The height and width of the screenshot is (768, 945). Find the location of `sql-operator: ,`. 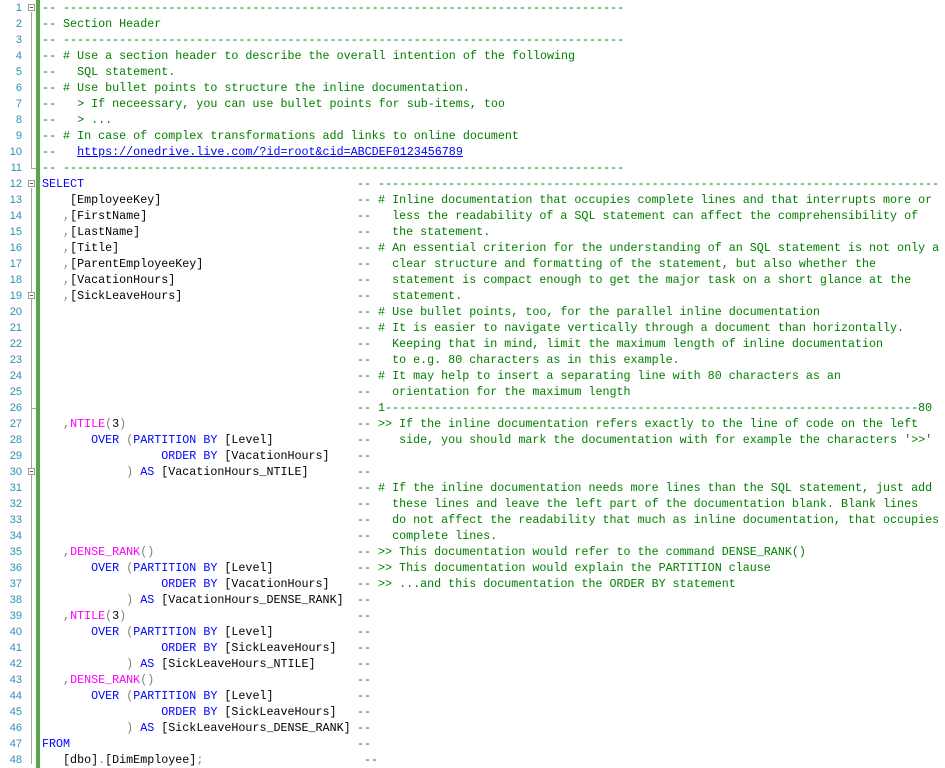

sql-operator: , is located at coordinates (67, 216).